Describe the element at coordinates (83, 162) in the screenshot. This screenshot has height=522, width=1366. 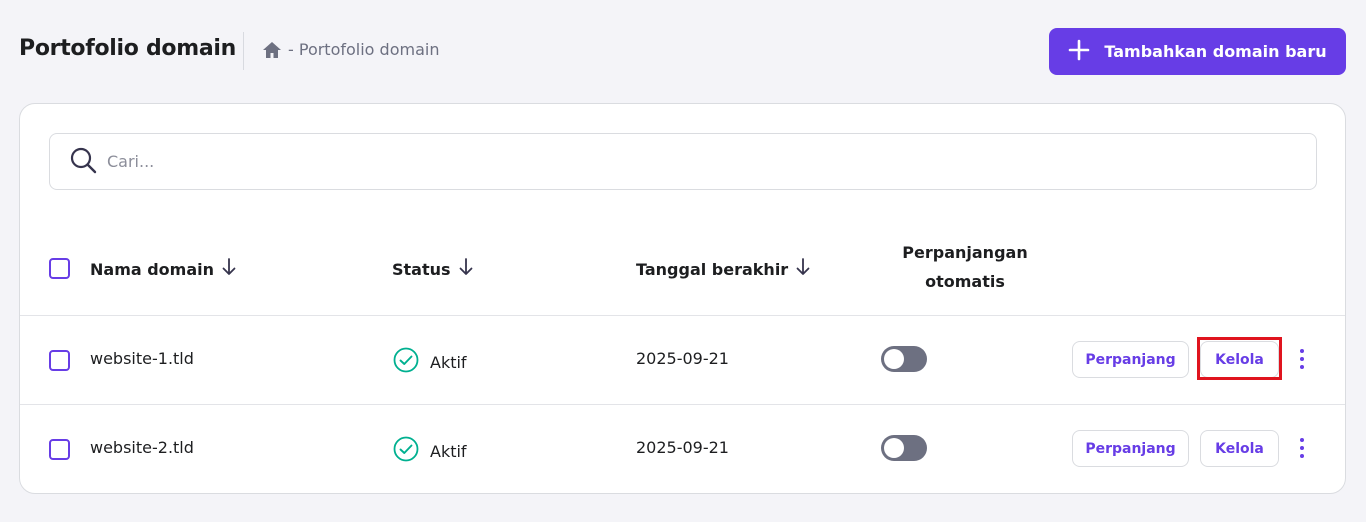
I see `search-icon` at that location.